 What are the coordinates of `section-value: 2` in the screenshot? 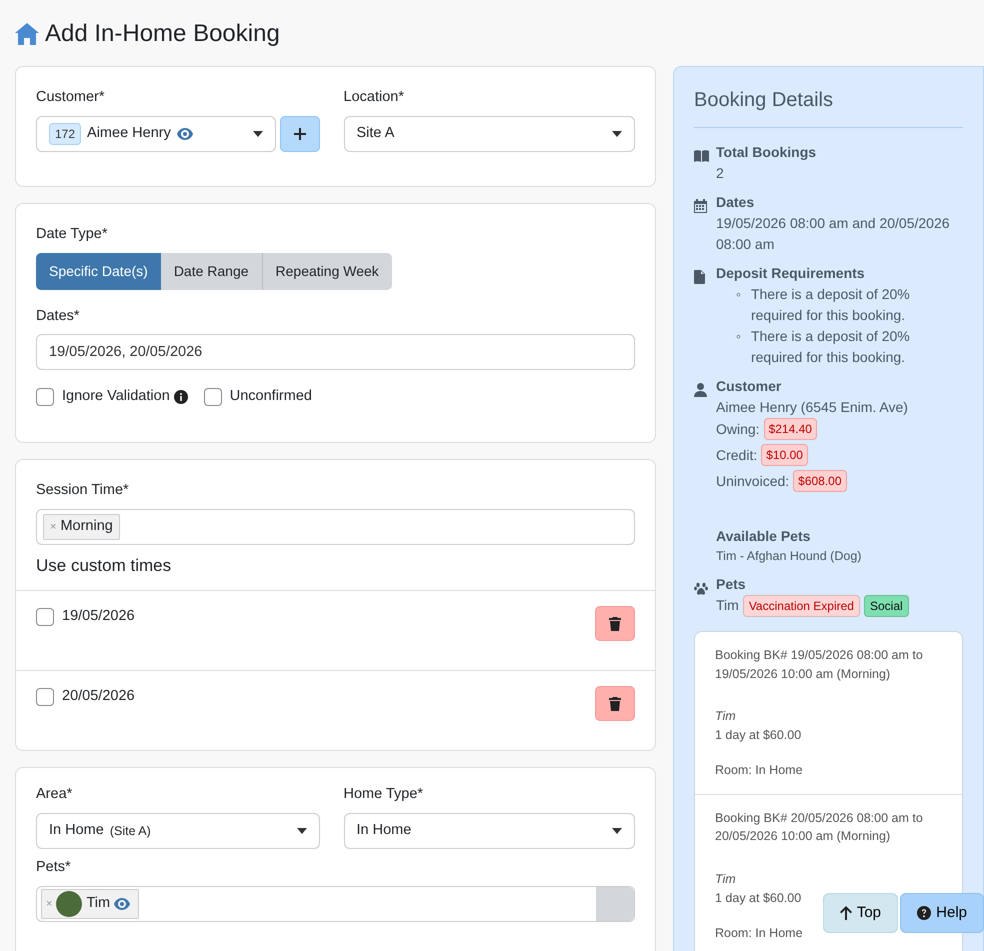 It's located at (720, 173).